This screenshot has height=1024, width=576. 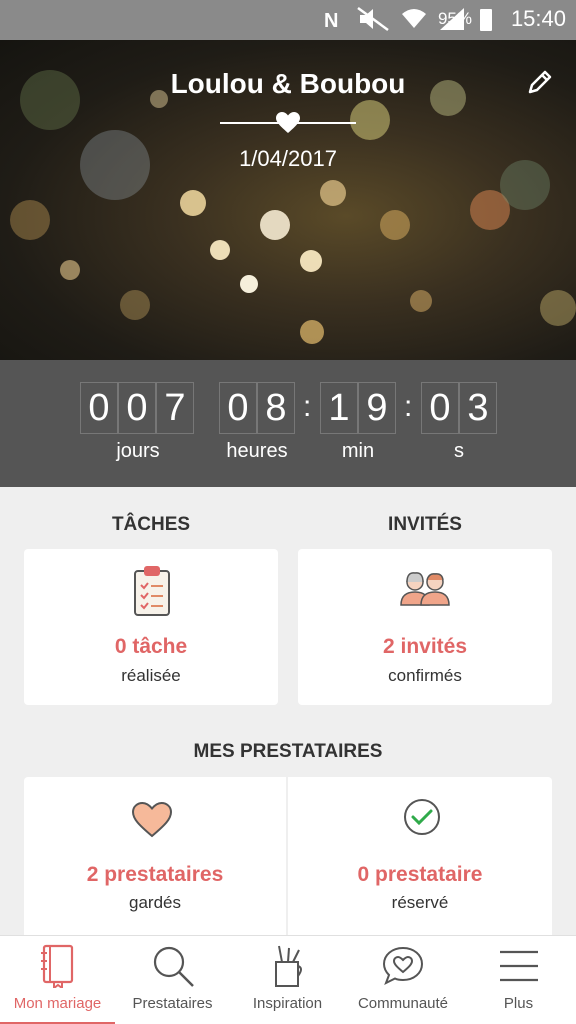 I want to click on couple-names: Loulou & Boubou, so click(x=288, y=83).